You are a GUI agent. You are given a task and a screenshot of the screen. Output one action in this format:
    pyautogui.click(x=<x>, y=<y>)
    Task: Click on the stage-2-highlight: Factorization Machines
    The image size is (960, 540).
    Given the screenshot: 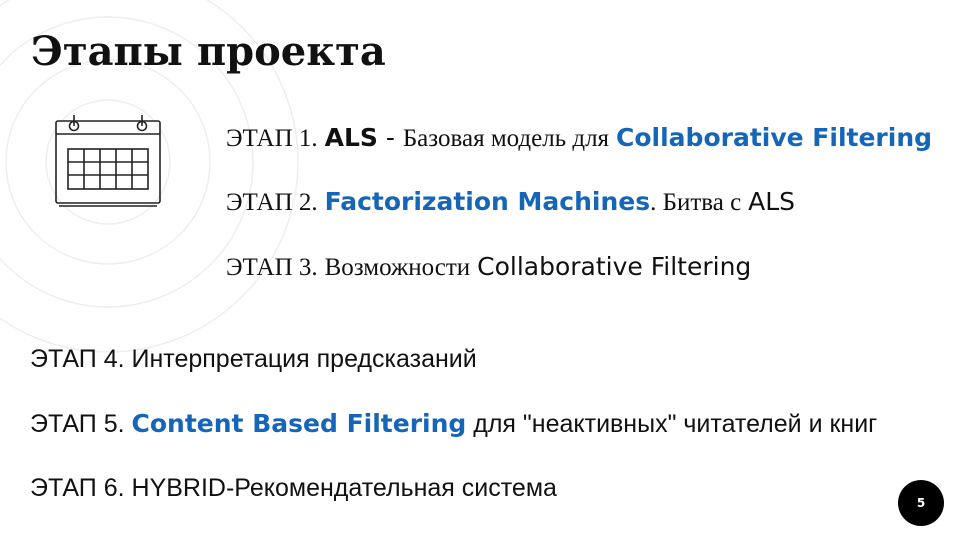 What is the action you would take?
    pyautogui.click(x=487, y=201)
    